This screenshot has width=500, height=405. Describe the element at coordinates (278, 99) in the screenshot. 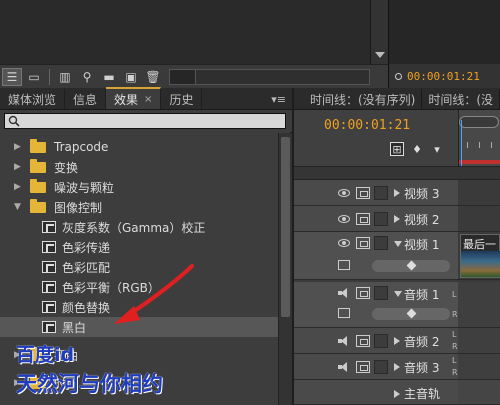

I see `panel-menu-icon: ▾≡` at that location.